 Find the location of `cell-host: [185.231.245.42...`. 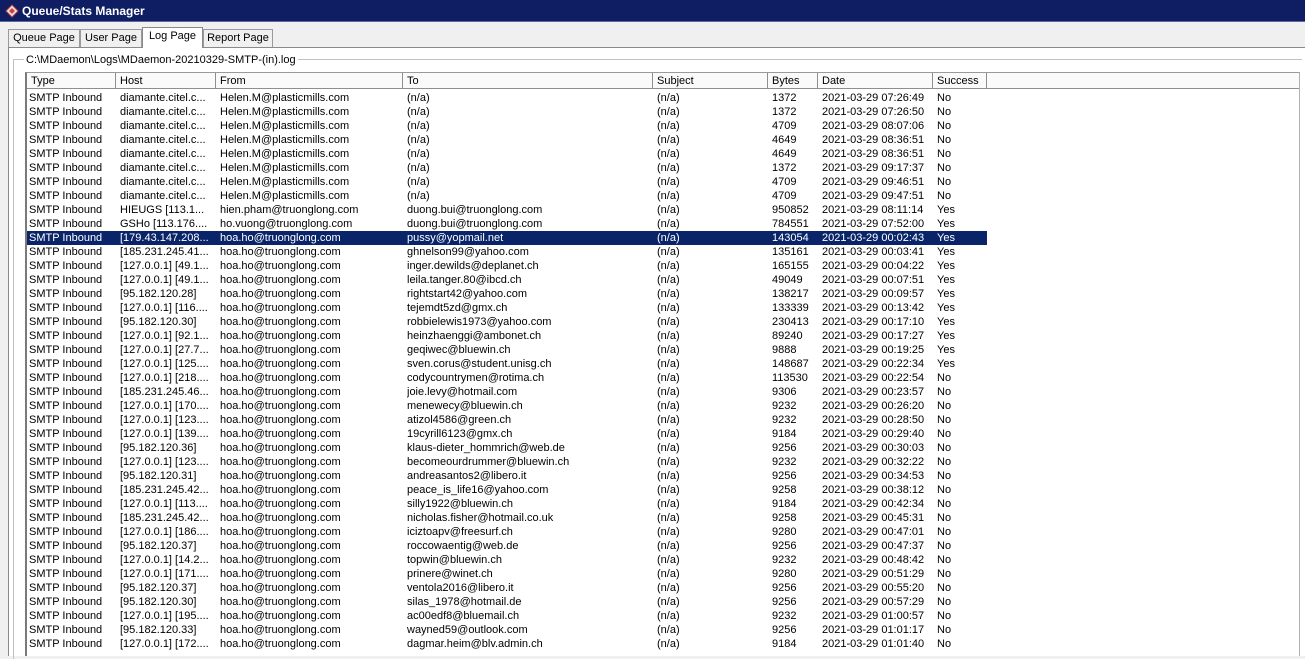

cell-host: [185.231.245.42... is located at coordinates (164, 490).